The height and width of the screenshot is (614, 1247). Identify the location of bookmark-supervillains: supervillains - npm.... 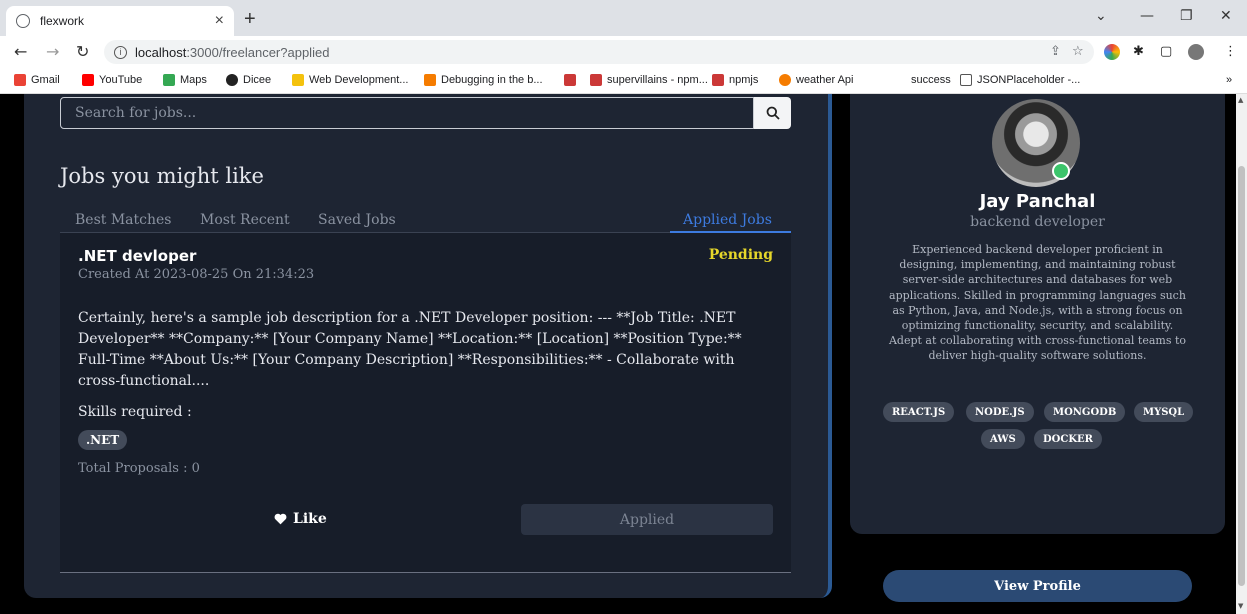
(649, 80).